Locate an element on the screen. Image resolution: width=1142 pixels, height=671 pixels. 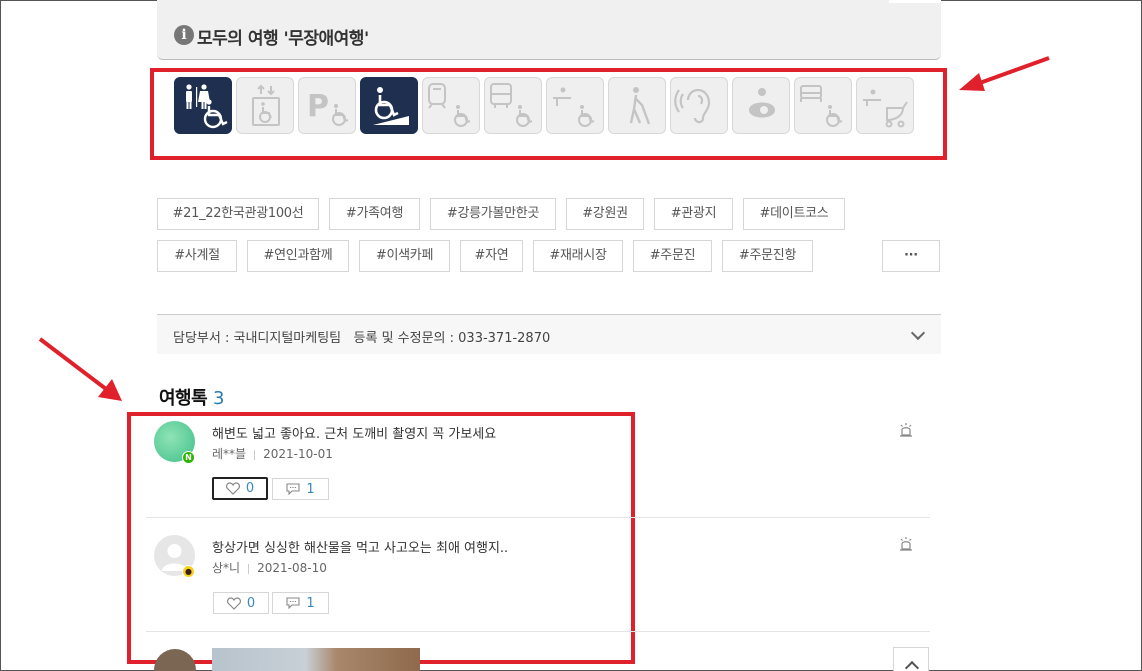
tag-chip: #연인과함께 is located at coordinates (298, 256).